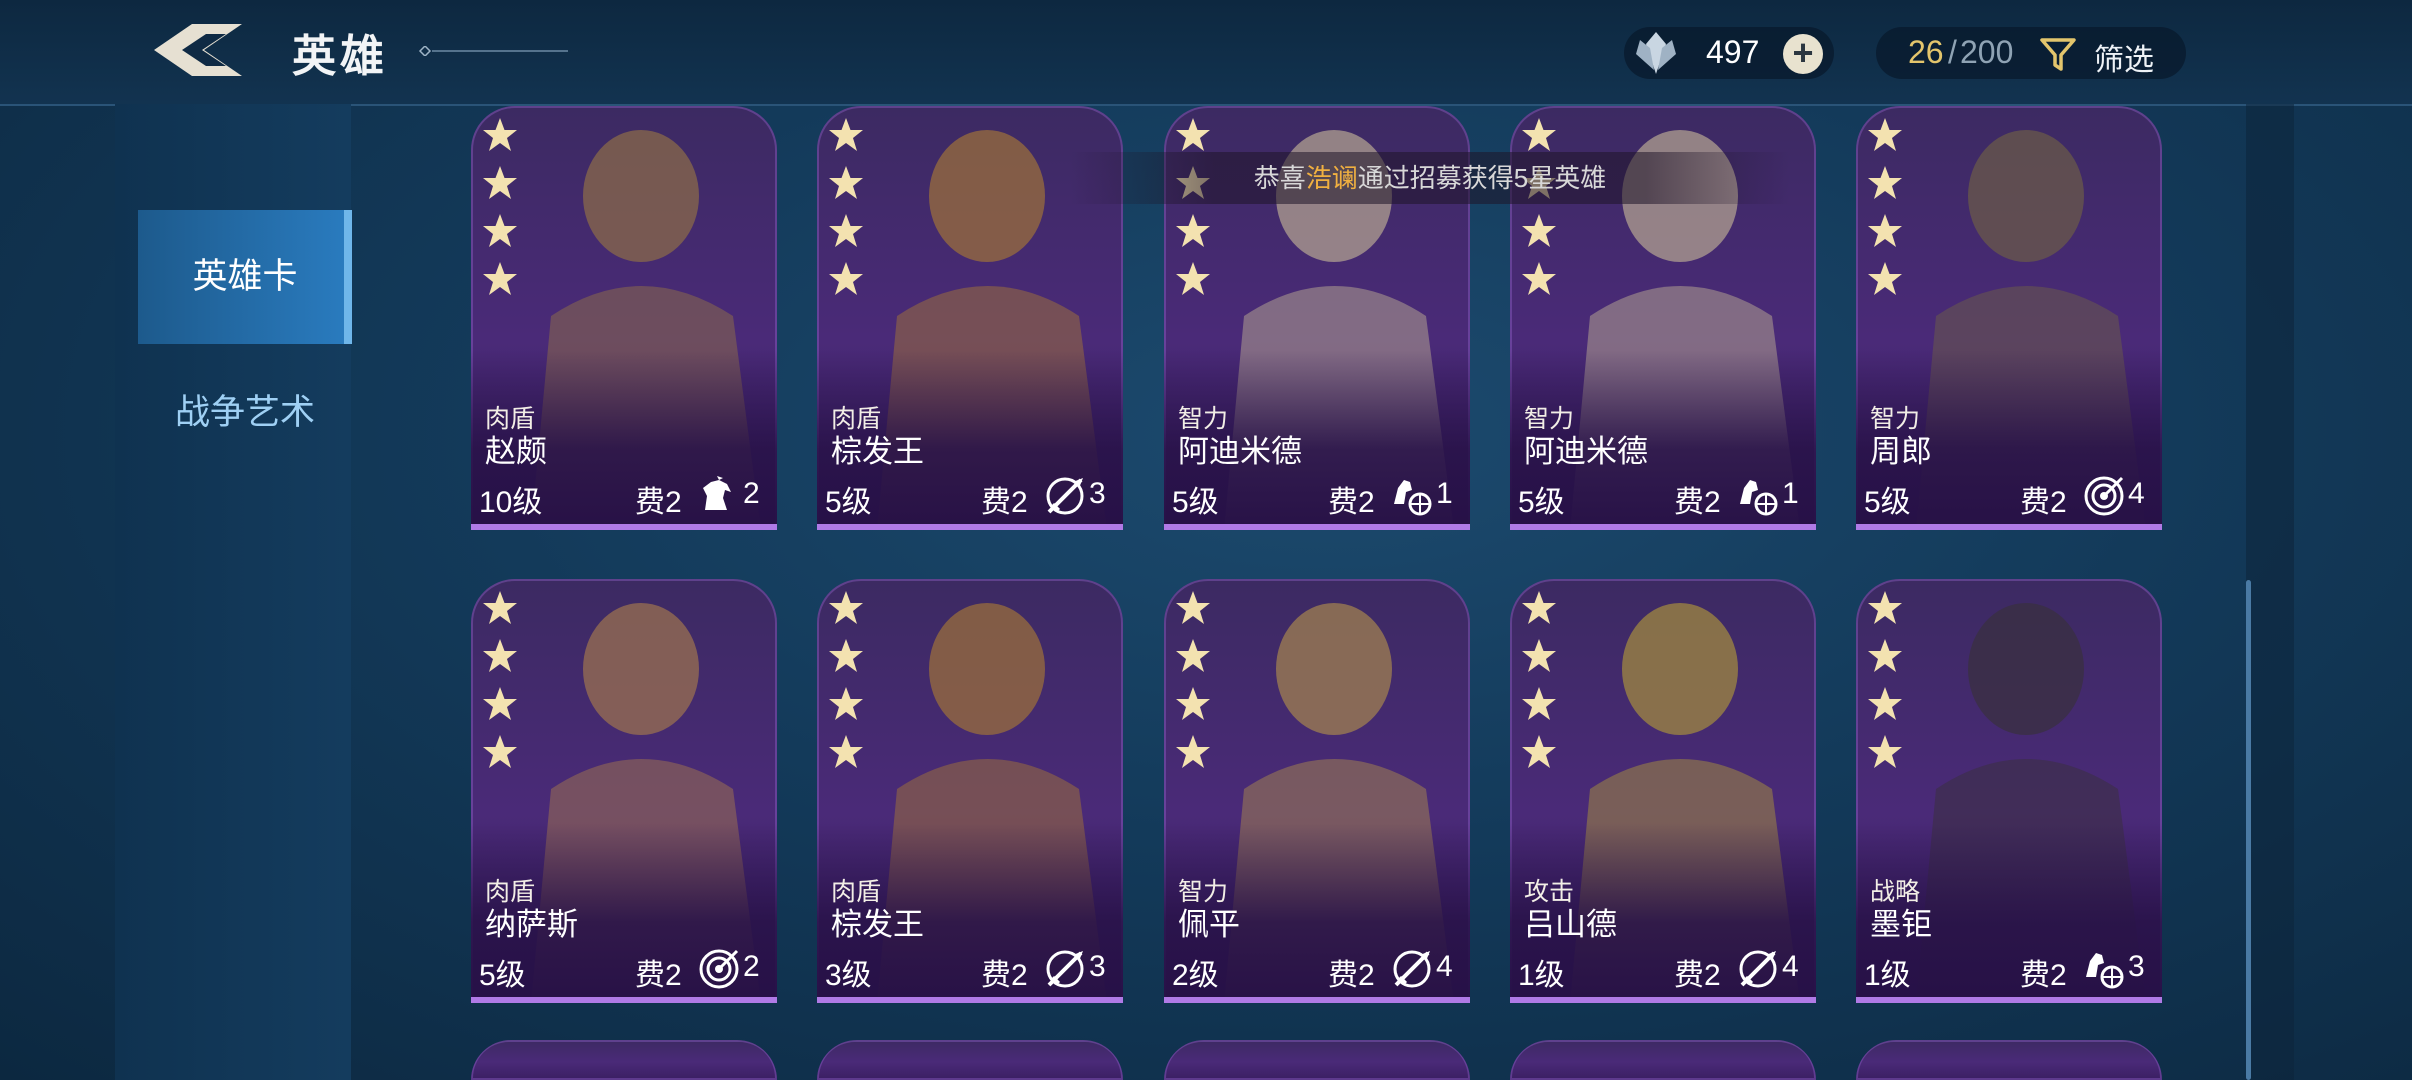 This screenshot has height=1080, width=2412. Describe the element at coordinates (1482, 178) in the screenshot. I see `notice-suffix: 通过招募获得5星英雄` at that location.